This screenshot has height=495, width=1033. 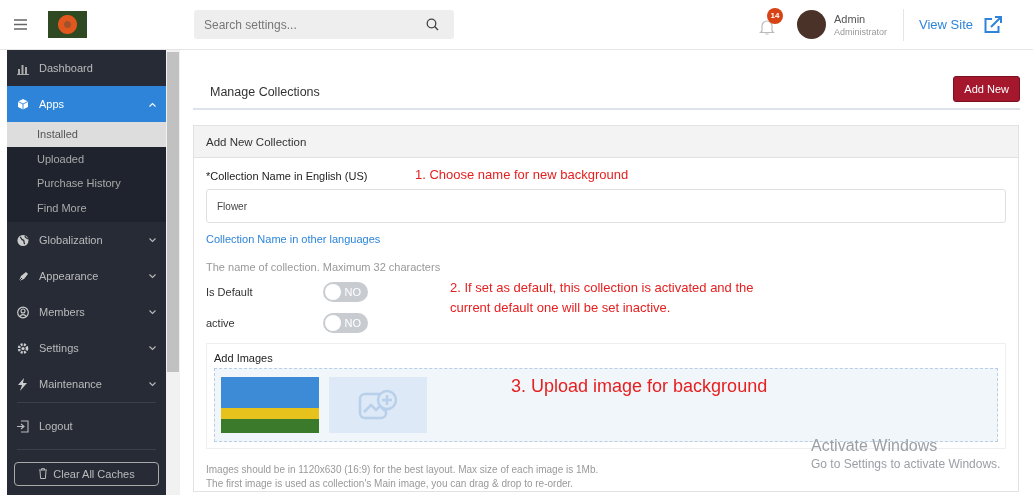 I want to click on lightning-icon, so click(x=23, y=384).